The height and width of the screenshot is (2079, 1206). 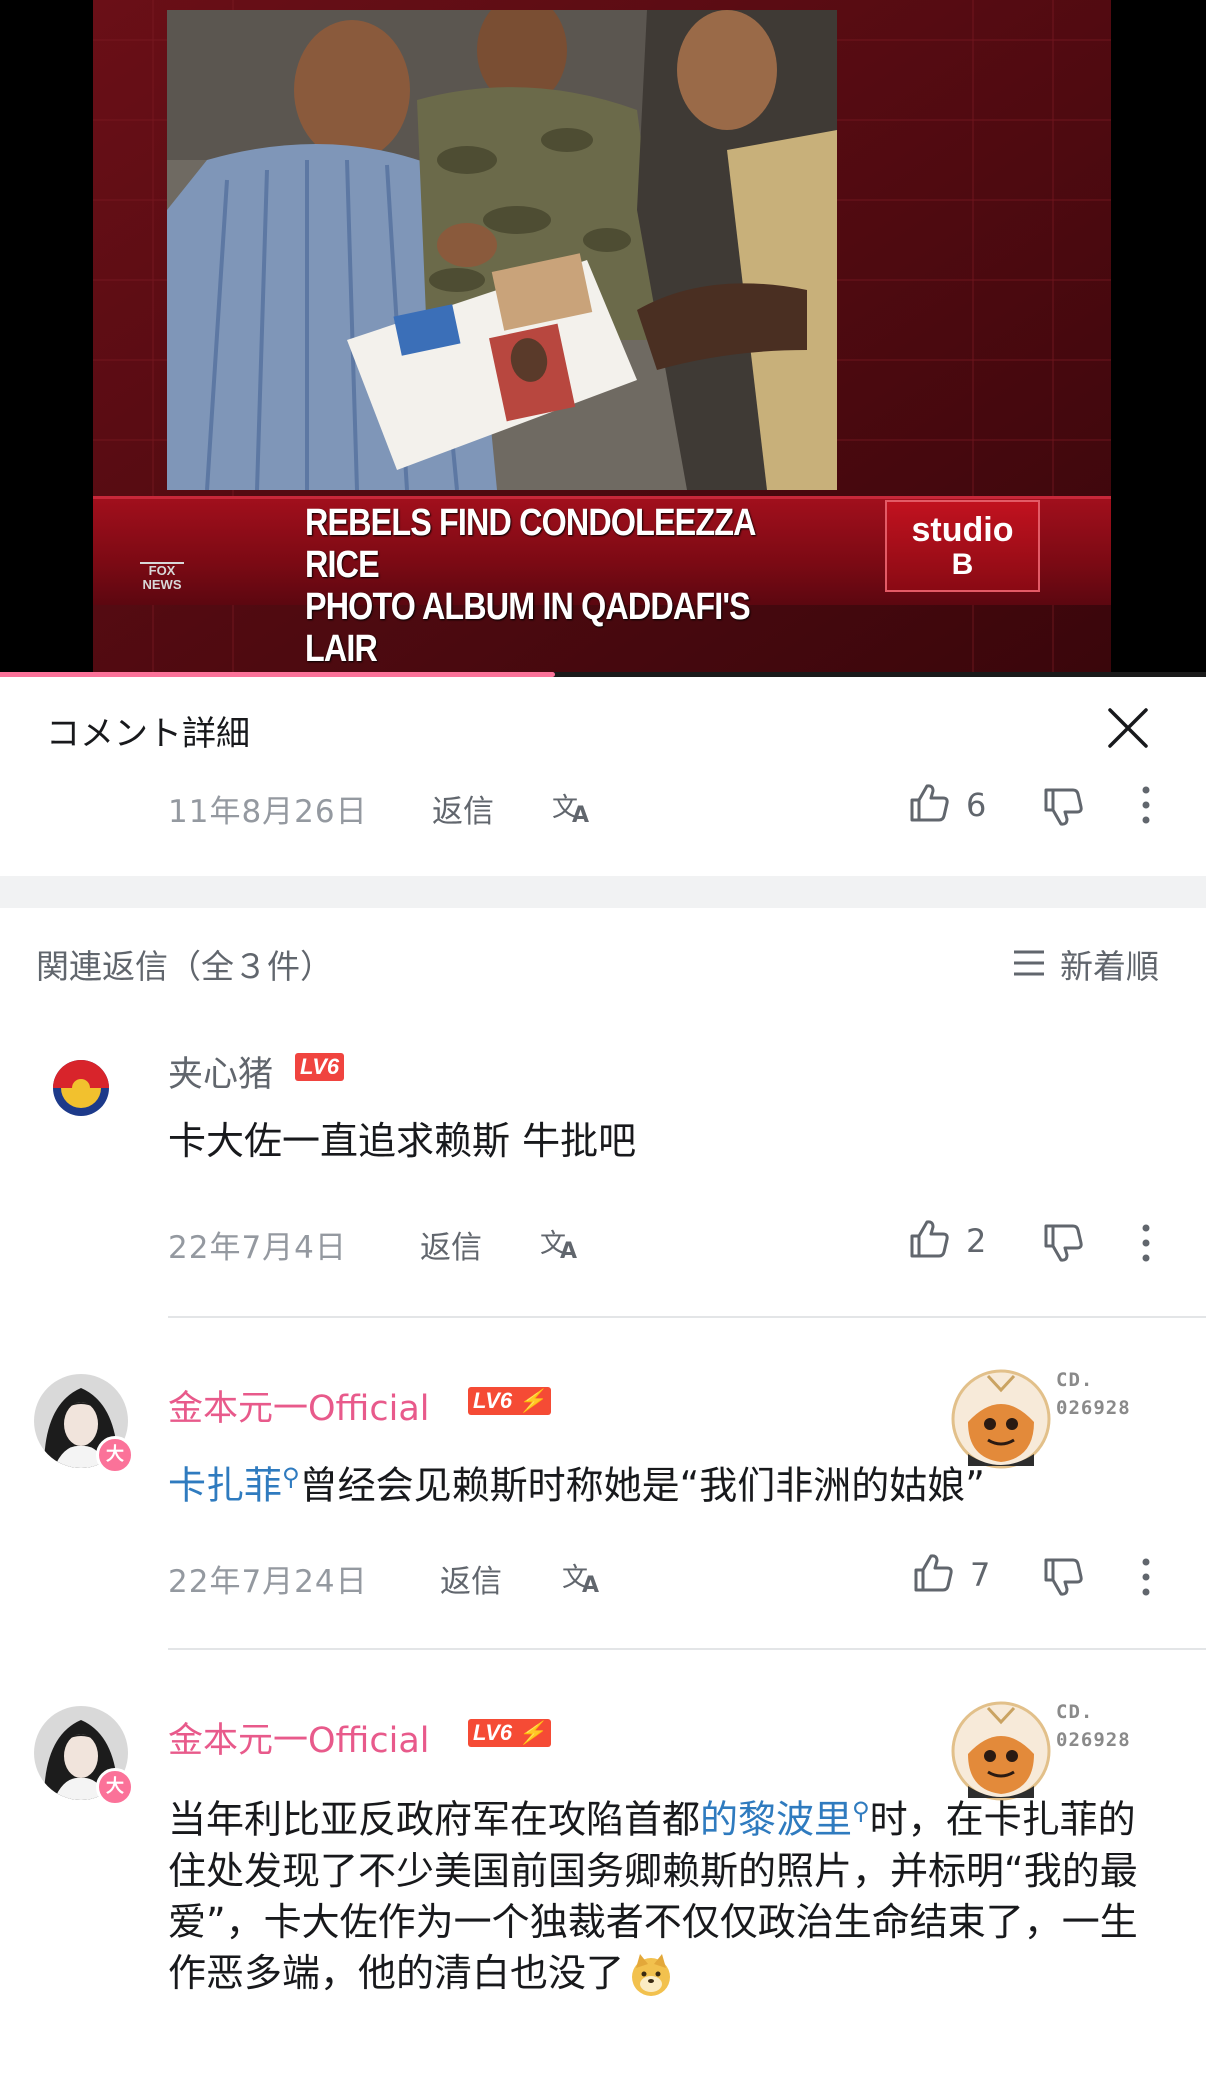 What do you see at coordinates (976, 805) in the screenshot?
I see `main-comment-like-count: 6` at bounding box center [976, 805].